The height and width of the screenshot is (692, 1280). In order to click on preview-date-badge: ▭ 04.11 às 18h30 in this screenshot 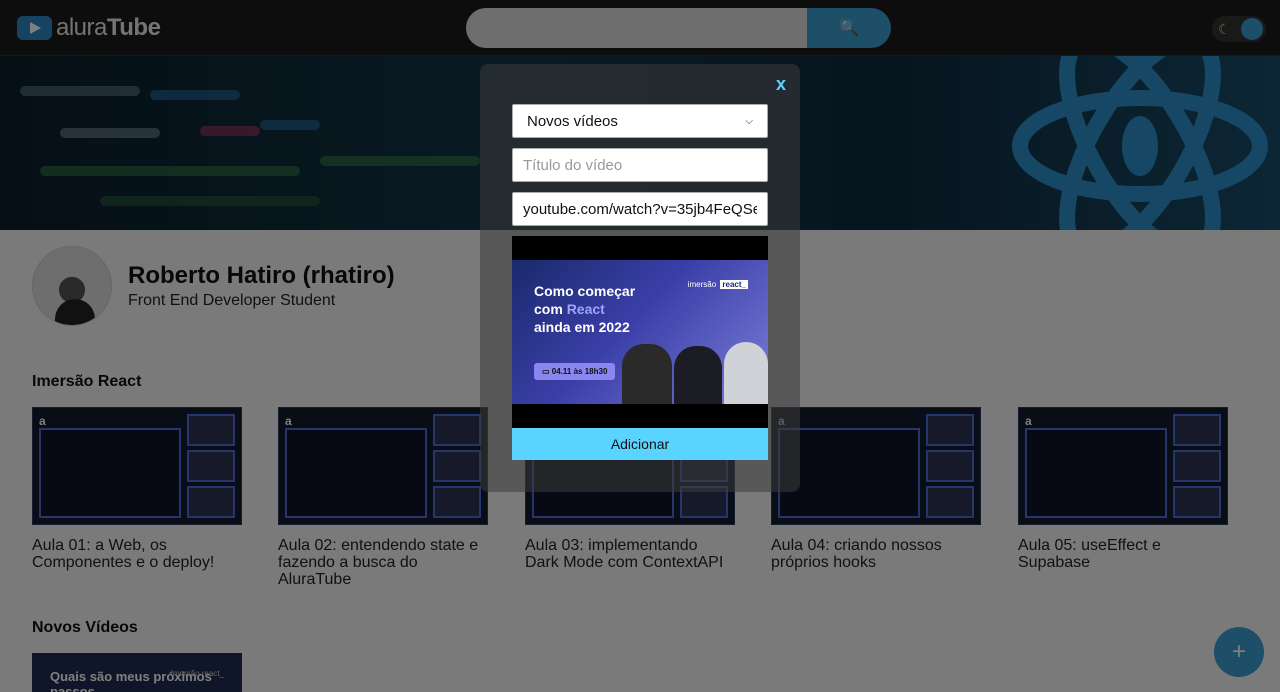, I will do `click(575, 371)`.